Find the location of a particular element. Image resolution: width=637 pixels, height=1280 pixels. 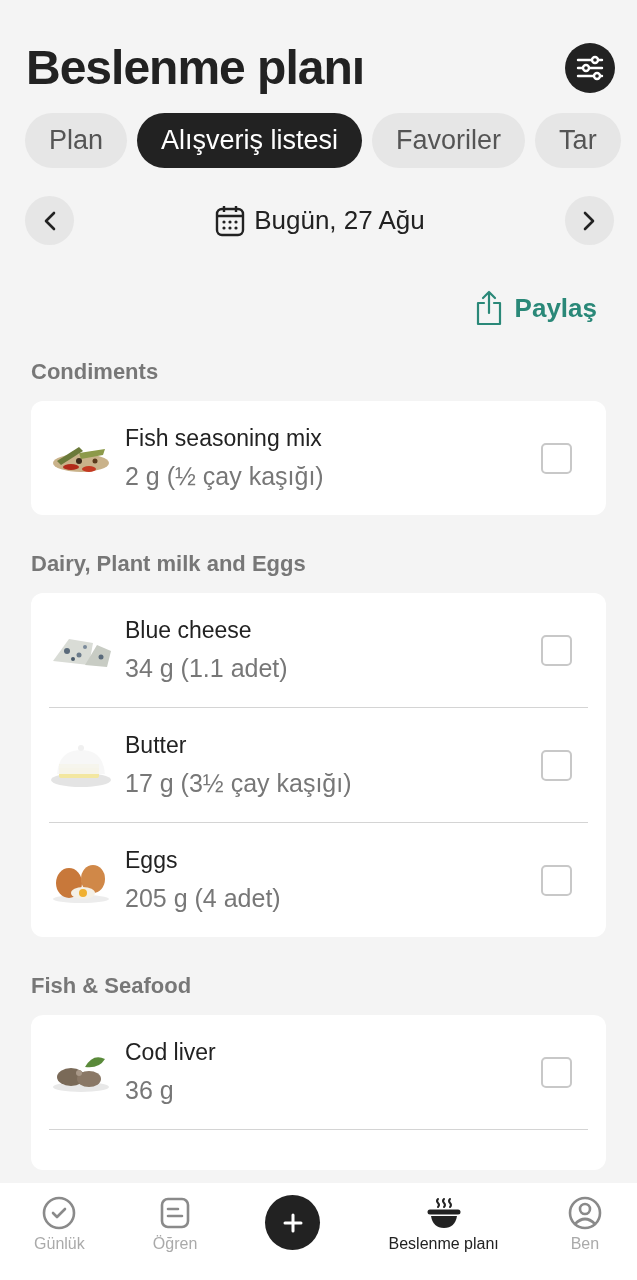

calendar-icon is located at coordinates (230, 220).